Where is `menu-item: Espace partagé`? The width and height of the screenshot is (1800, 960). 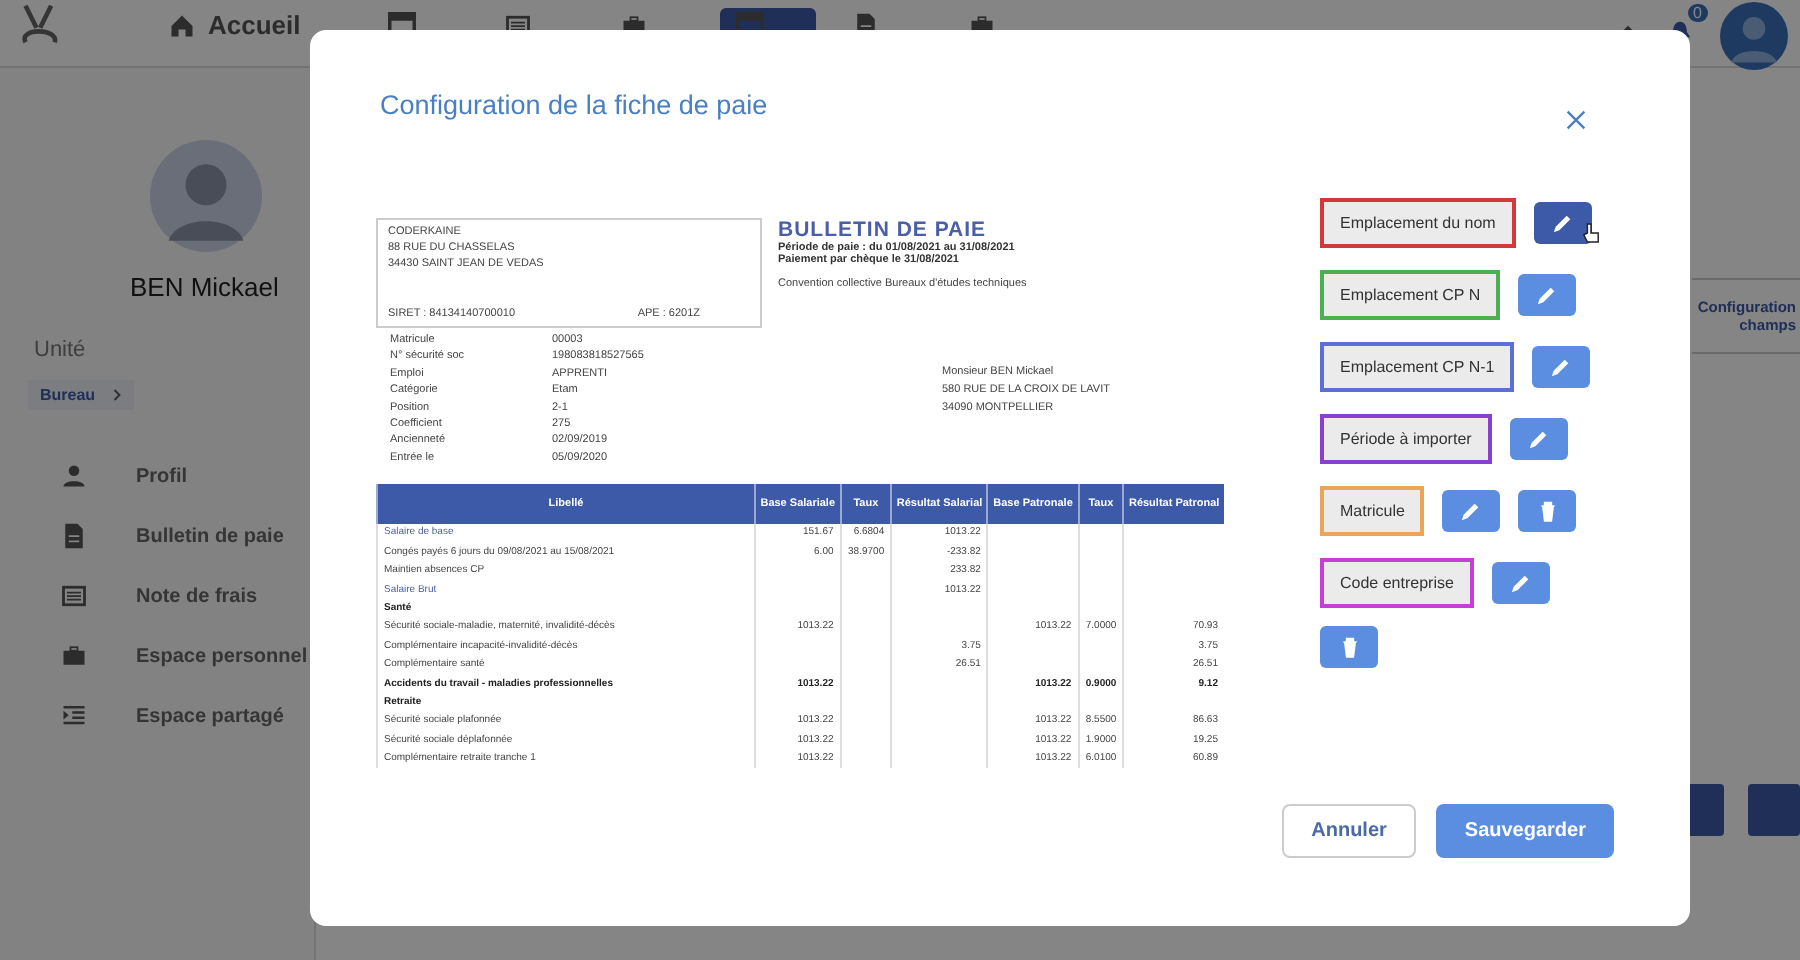 menu-item: Espace partagé is located at coordinates (184, 716).